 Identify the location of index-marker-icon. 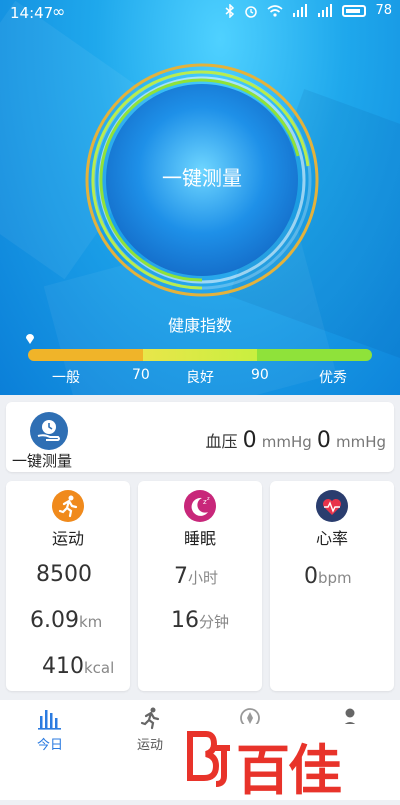
(30, 339).